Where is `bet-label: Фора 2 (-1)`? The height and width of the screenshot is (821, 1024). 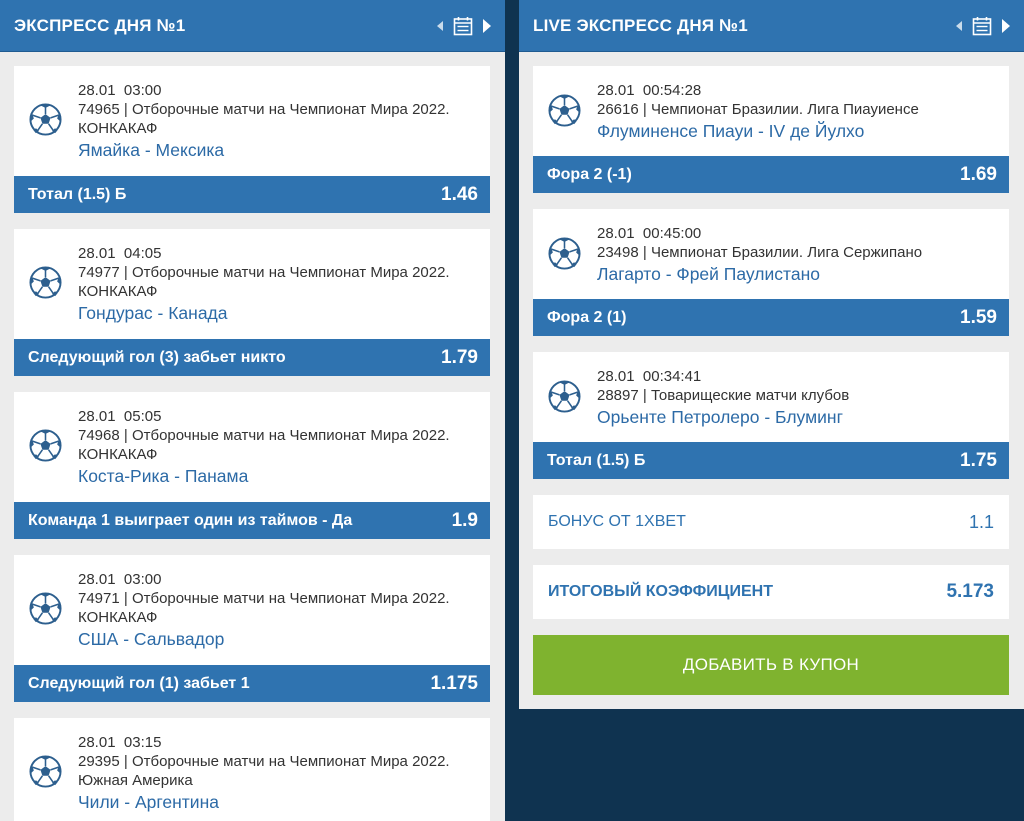
bet-label: Фора 2 (-1) is located at coordinates (589, 174).